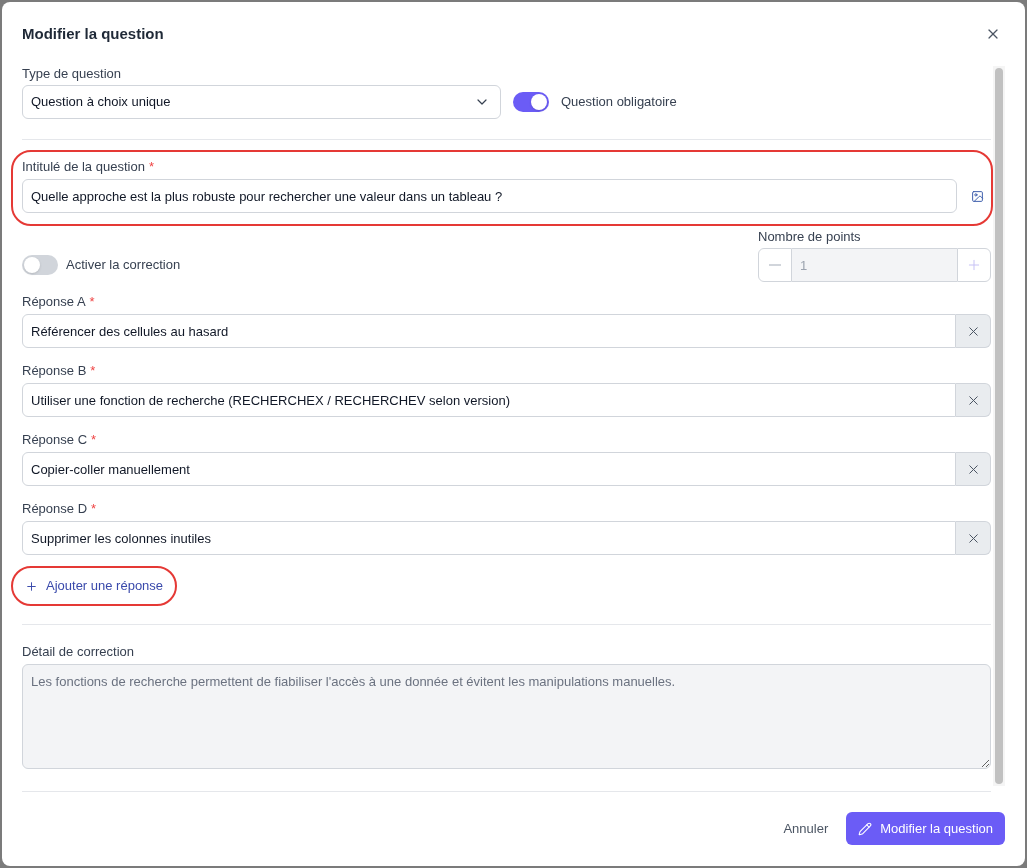  What do you see at coordinates (72, 74) in the screenshot?
I see `field-label: Type de question` at bounding box center [72, 74].